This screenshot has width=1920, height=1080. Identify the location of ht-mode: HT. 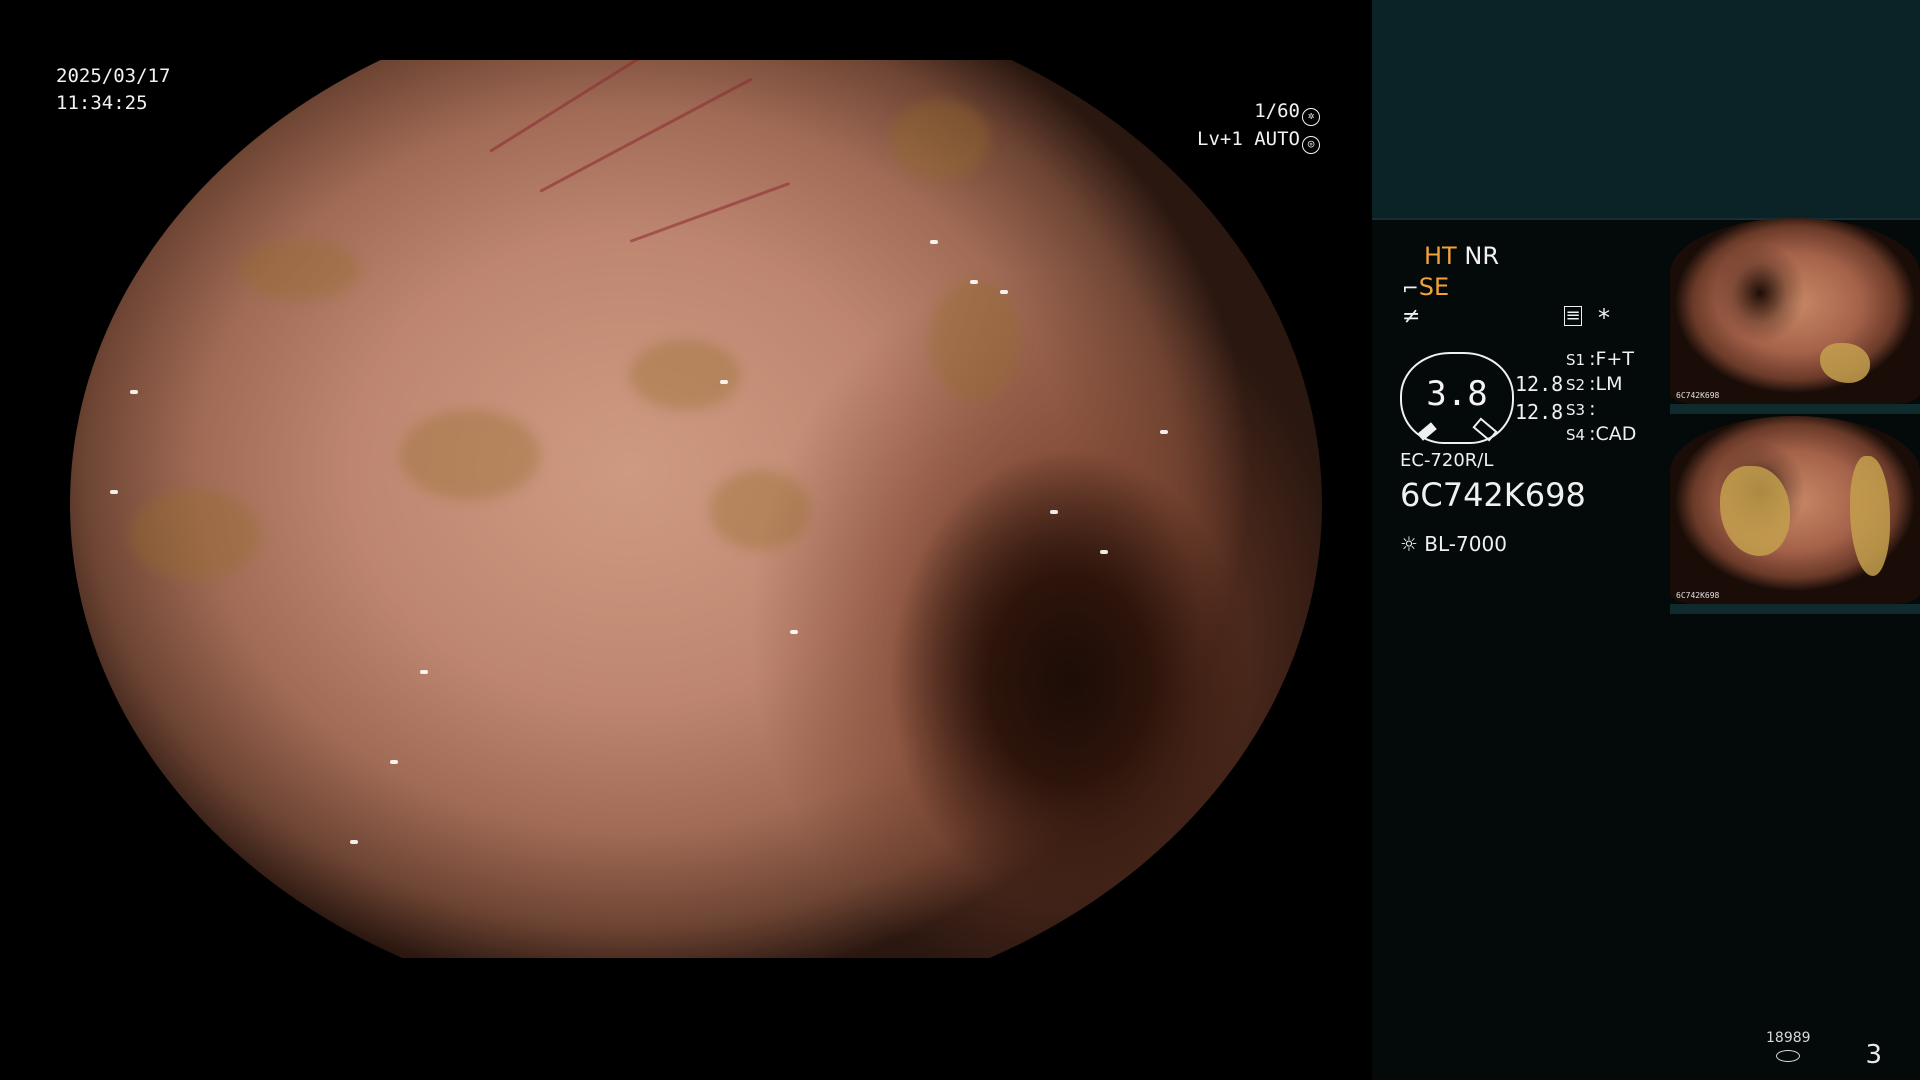
(1440, 256).